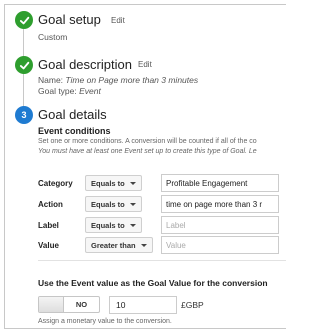 This screenshot has height=336, width=320. Describe the element at coordinates (53, 37) in the screenshot. I see `goal-setup-value: Custom` at that location.